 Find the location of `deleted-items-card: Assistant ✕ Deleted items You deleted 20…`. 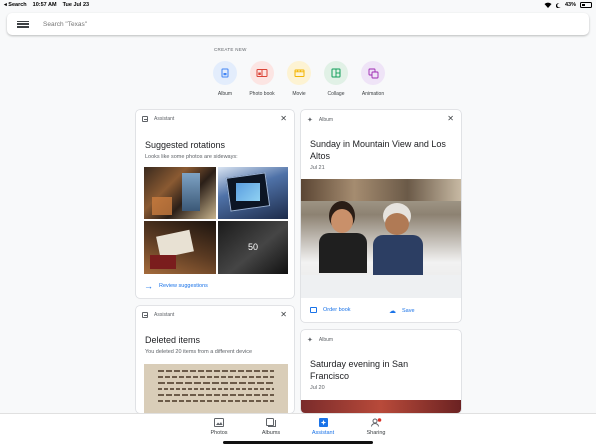

deleted-items-card: Assistant ✕ Deleted items You deleted 20… is located at coordinates (215, 359).